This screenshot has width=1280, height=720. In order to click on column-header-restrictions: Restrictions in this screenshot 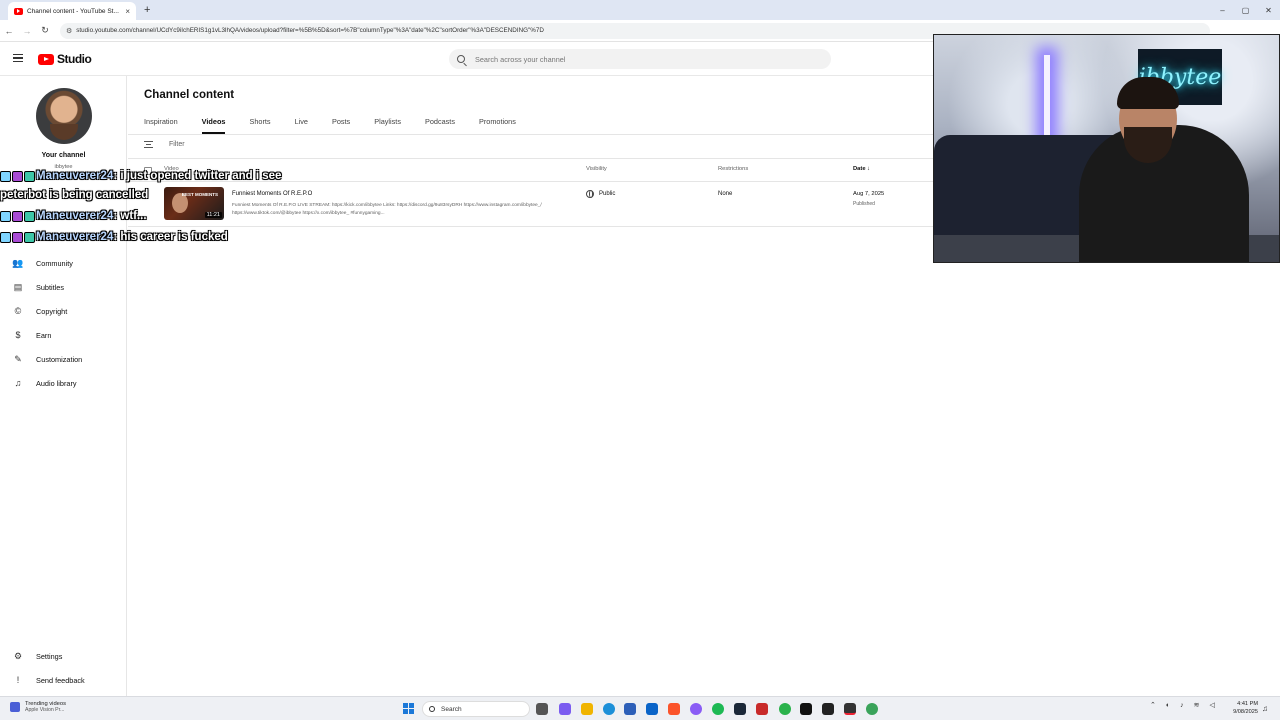, I will do `click(733, 169)`.